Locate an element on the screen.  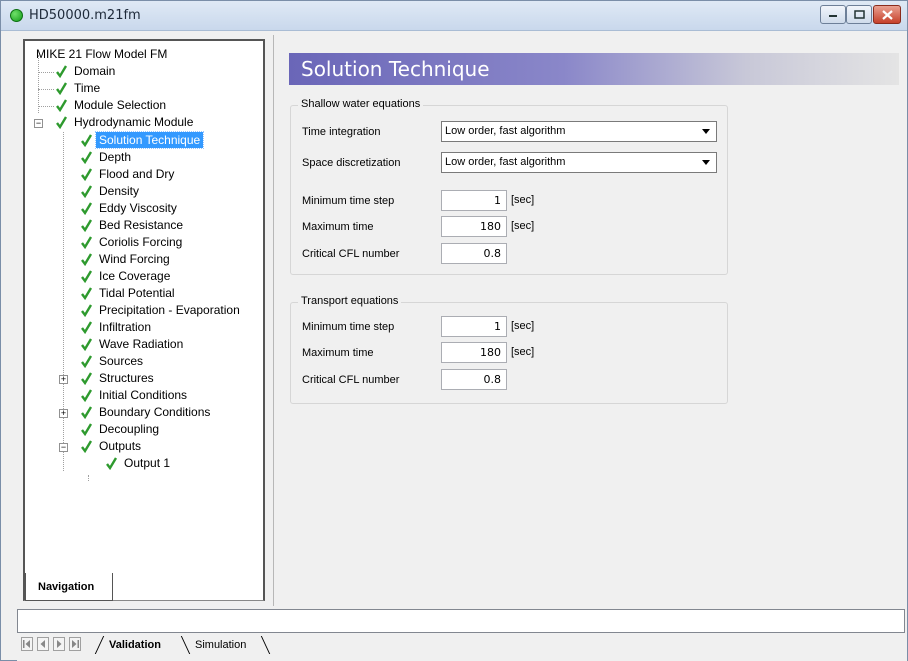
transport-critical-cfl-label: Critical CFL number is located at coordinates (351, 380).